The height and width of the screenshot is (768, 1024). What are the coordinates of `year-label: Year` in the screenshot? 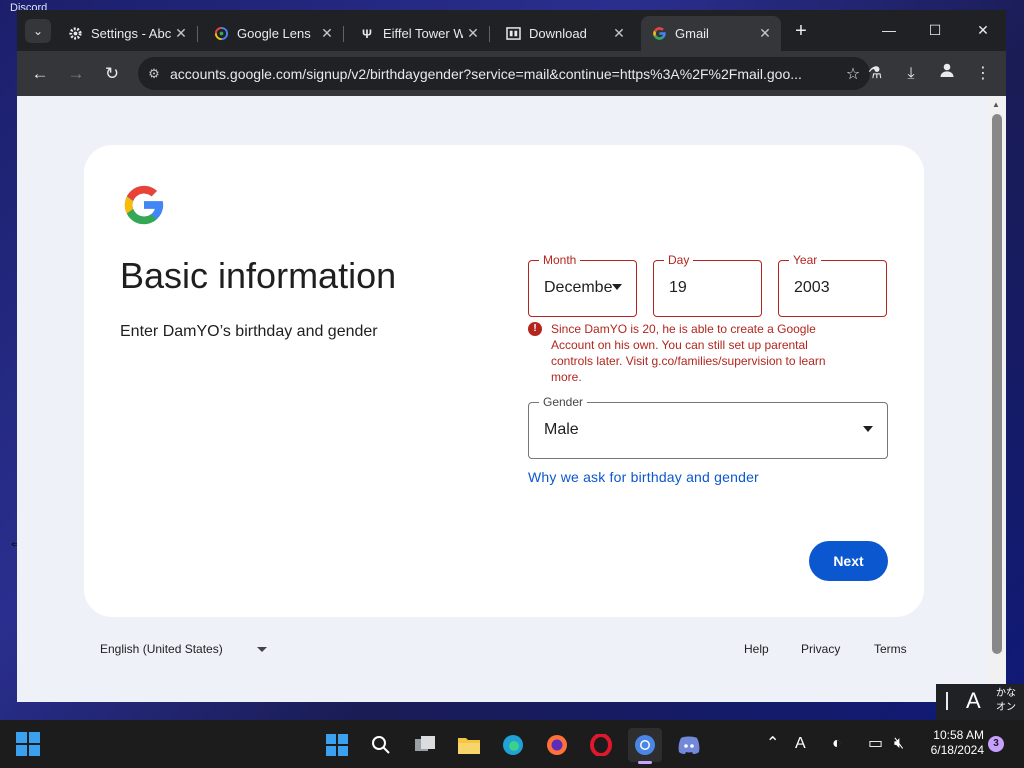 It's located at (805, 260).